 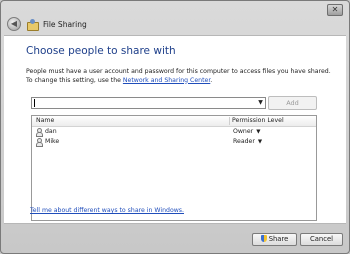 I want to click on table-row: dan Owner ▼, so click(x=174, y=132).